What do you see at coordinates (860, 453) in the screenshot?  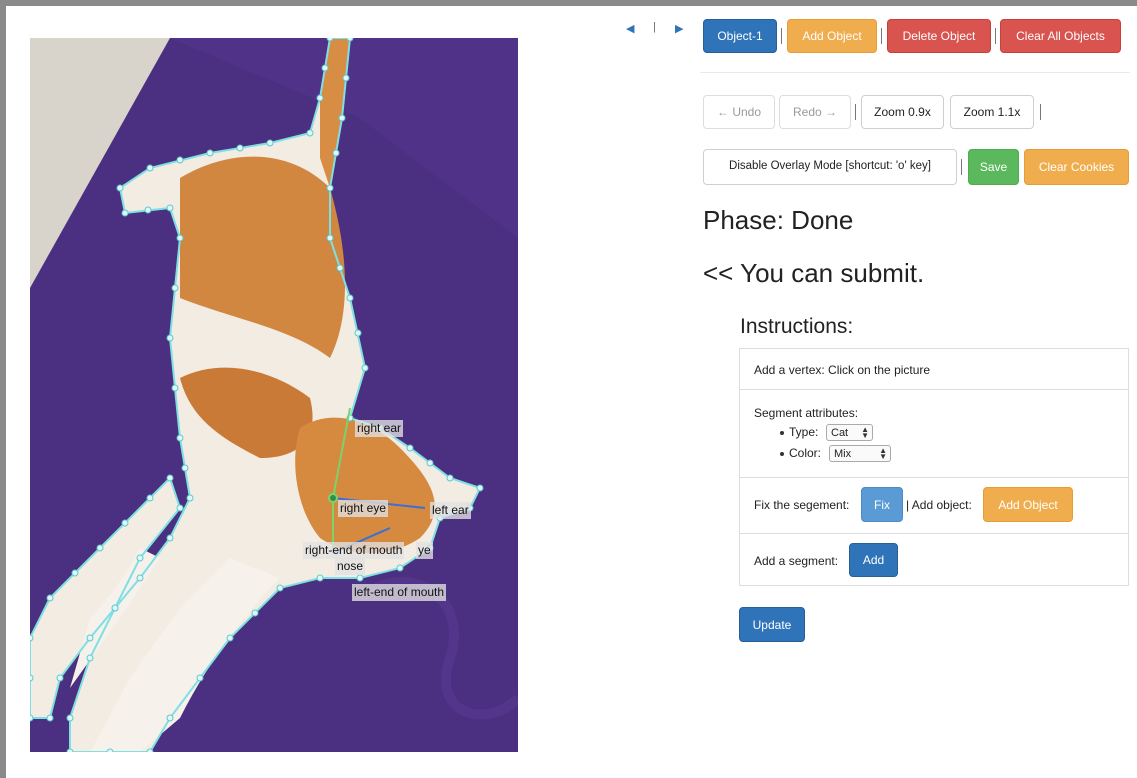 I see `color-select: Mix ▲ ▼` at bounding box center [860, 453].